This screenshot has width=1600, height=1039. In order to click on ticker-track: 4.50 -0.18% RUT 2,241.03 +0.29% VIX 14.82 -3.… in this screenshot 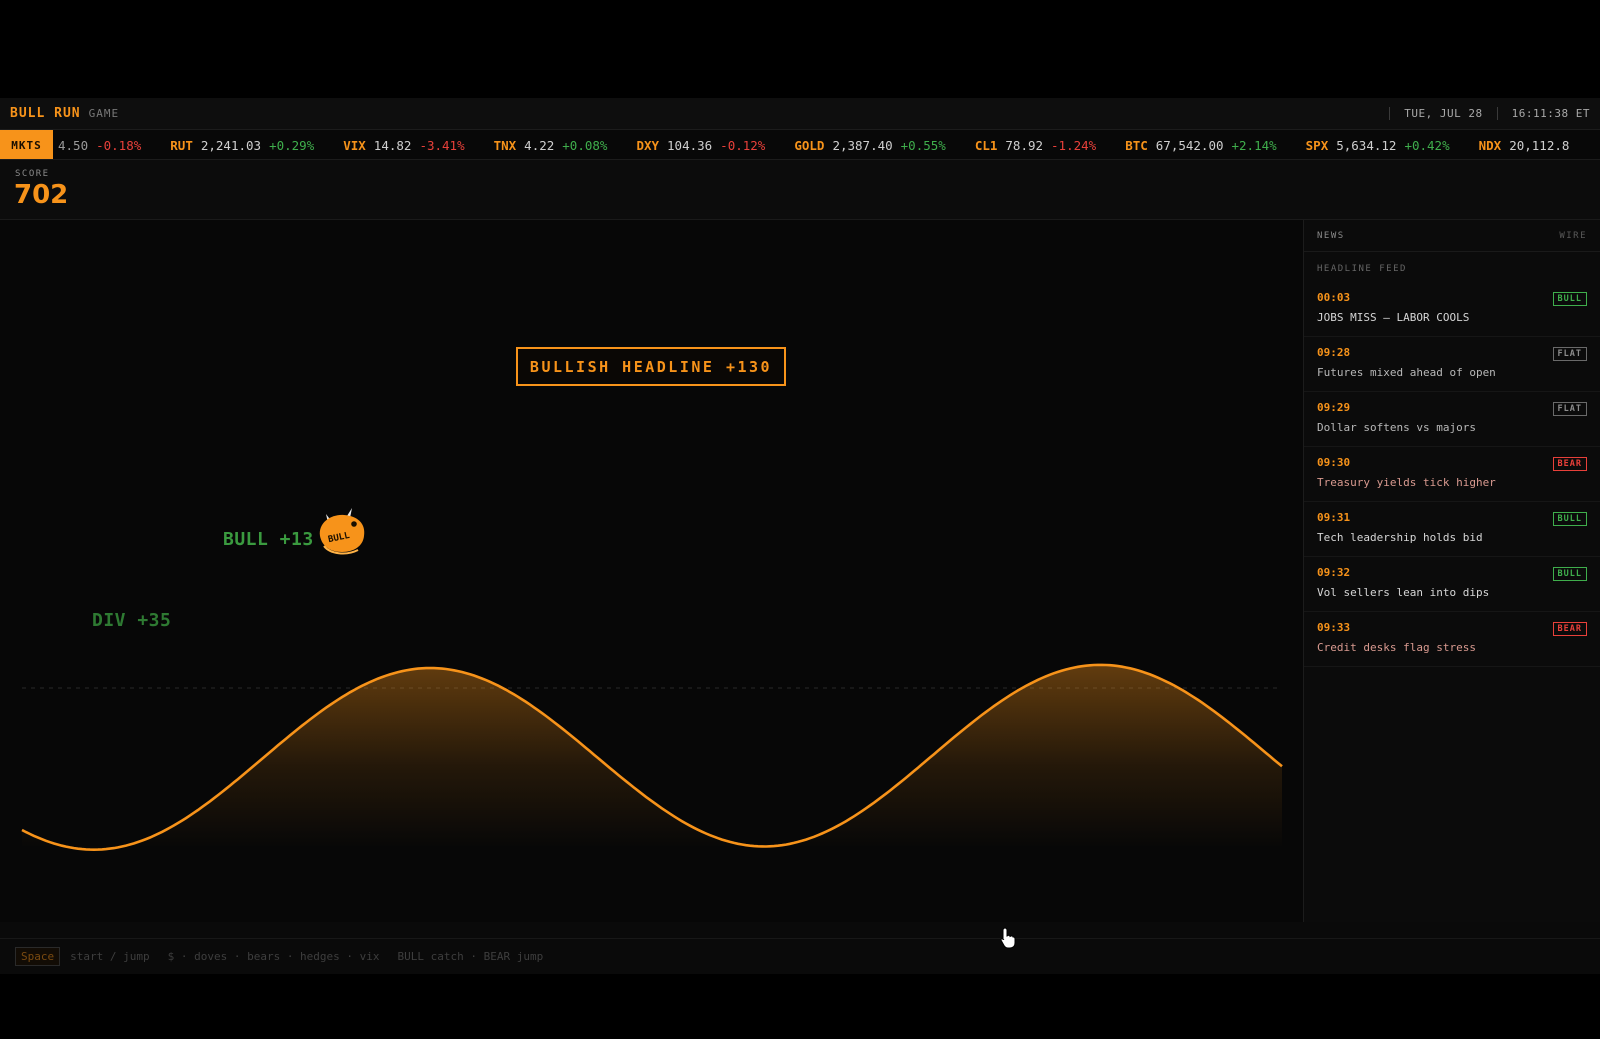, I will do `click(829, 144)`.